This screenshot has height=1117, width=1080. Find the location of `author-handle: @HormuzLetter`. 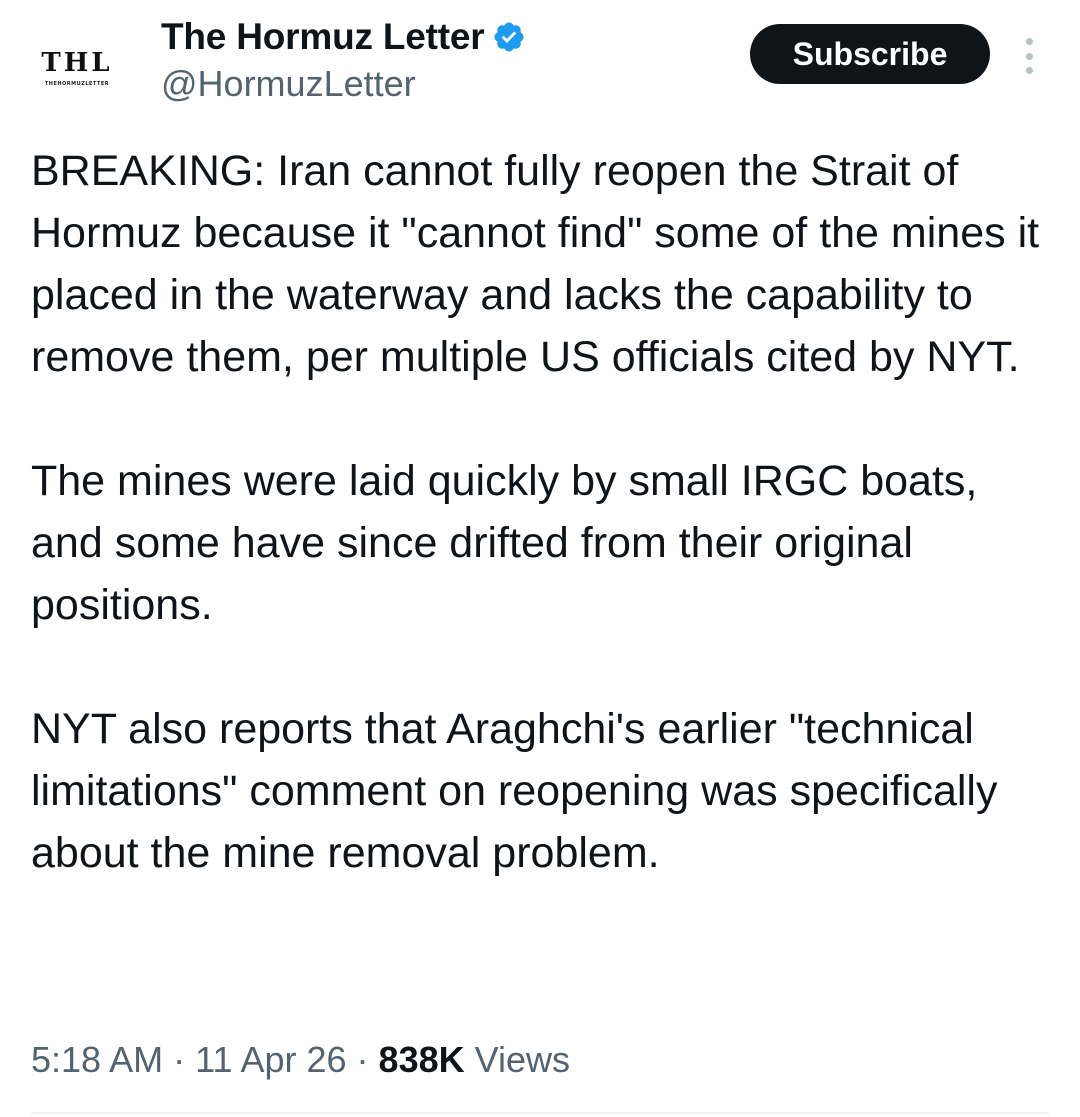

author-handle: @HormuzLetter is located at coordinates (343, 84).